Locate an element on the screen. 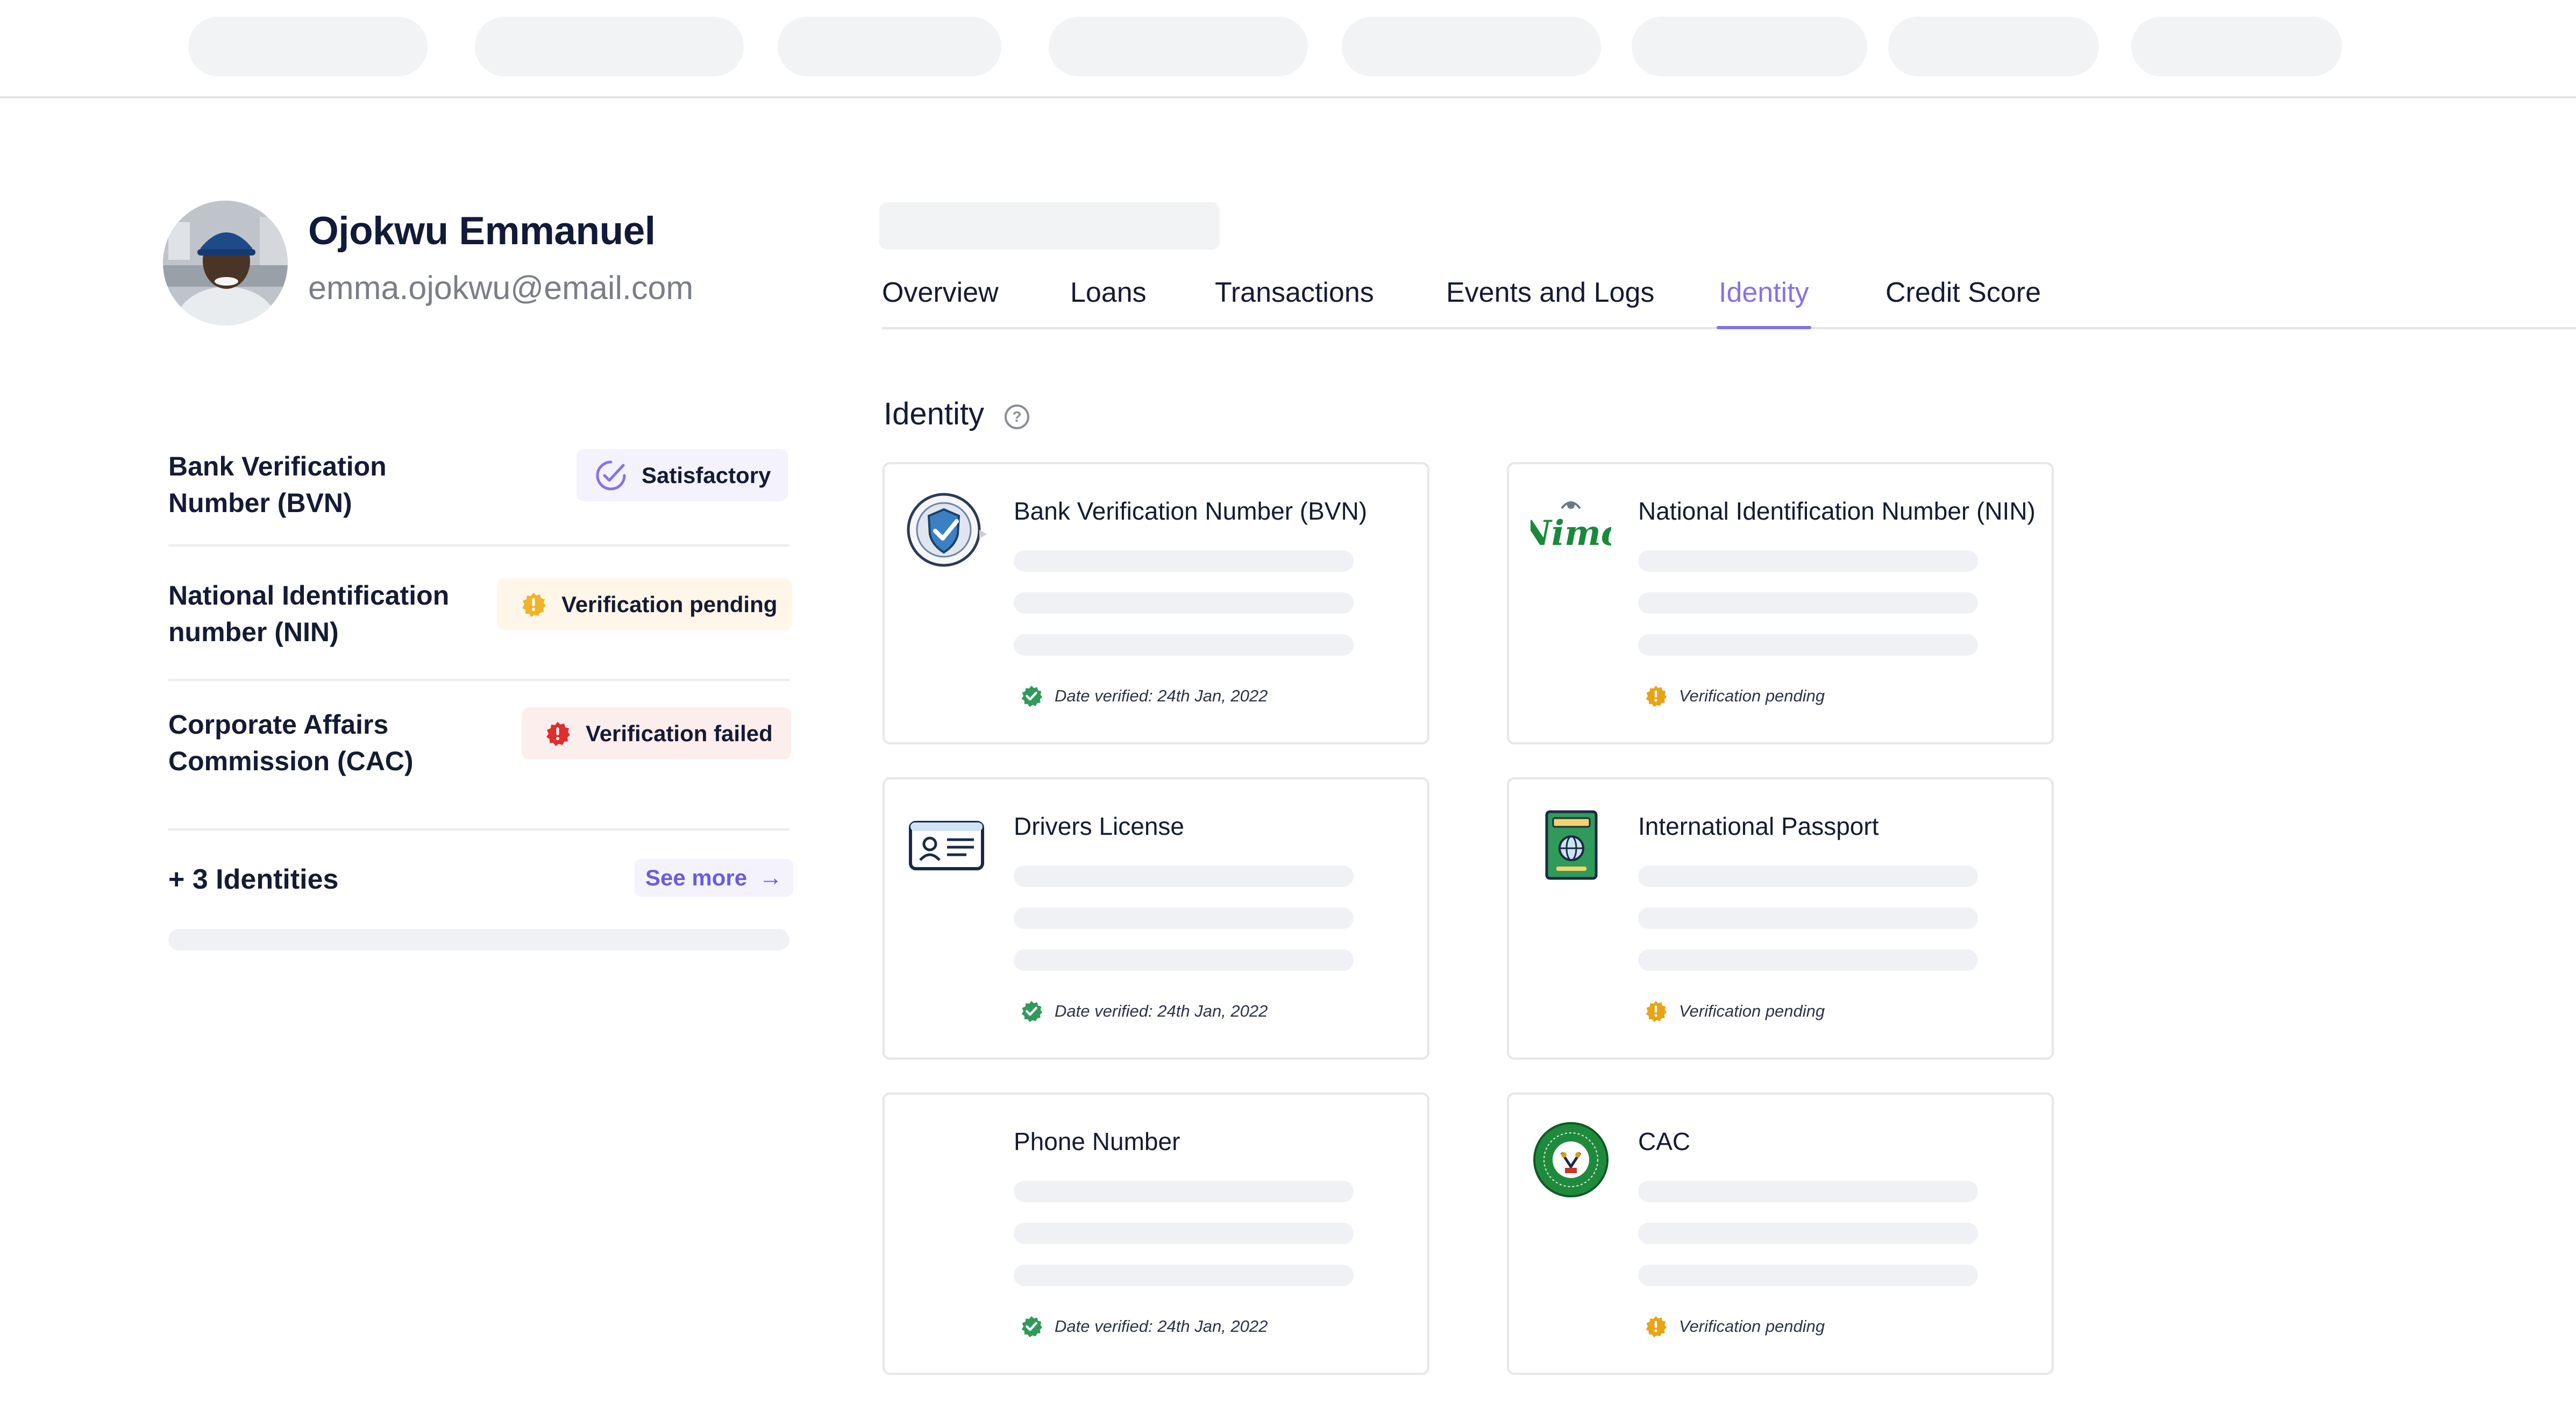 The image size is (2576, 1405). help-icon: ? is located at coordinates (1017, 417).